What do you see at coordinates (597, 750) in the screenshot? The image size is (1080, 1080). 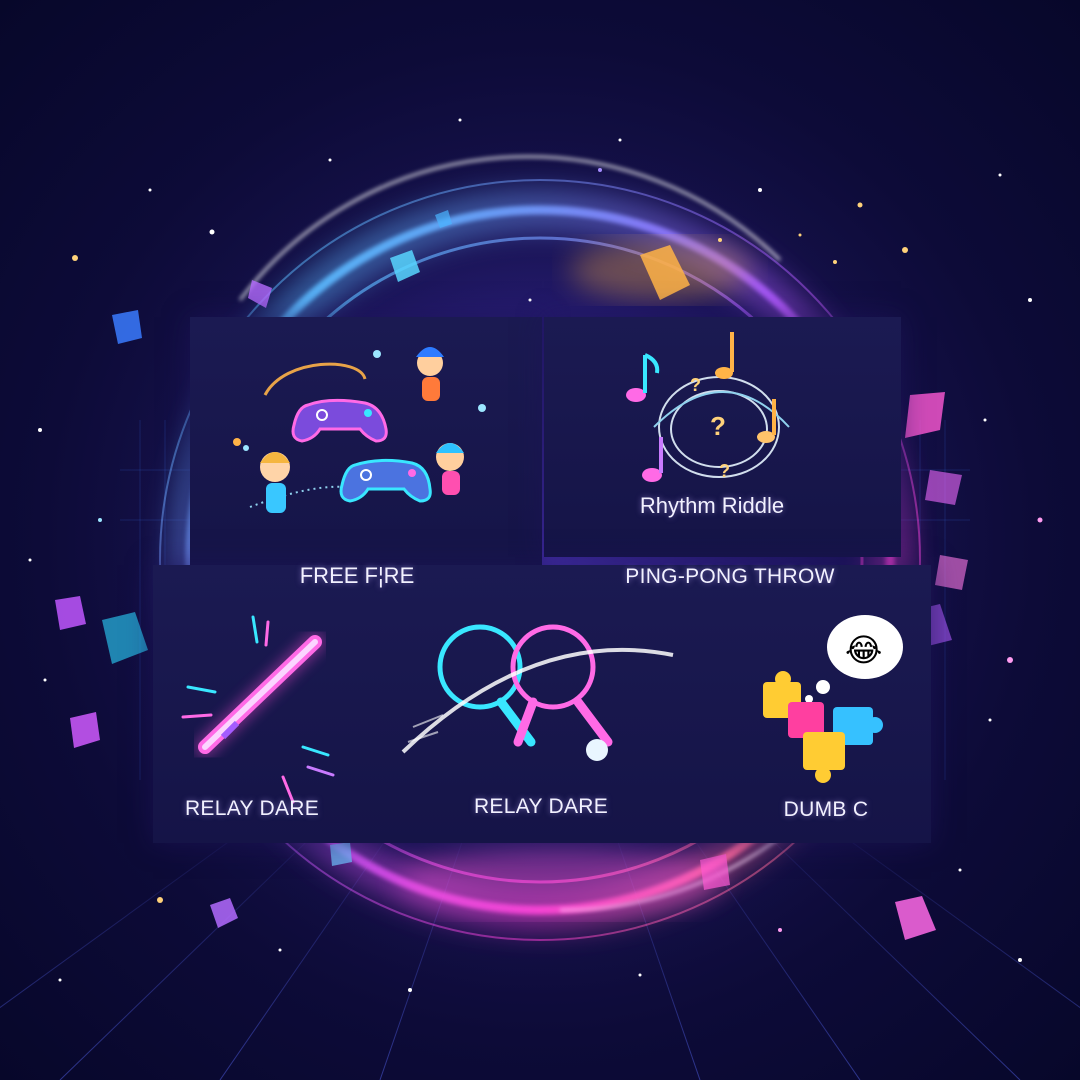 I see `ping-pong-ball-icon` at bounding box center [597, 750].